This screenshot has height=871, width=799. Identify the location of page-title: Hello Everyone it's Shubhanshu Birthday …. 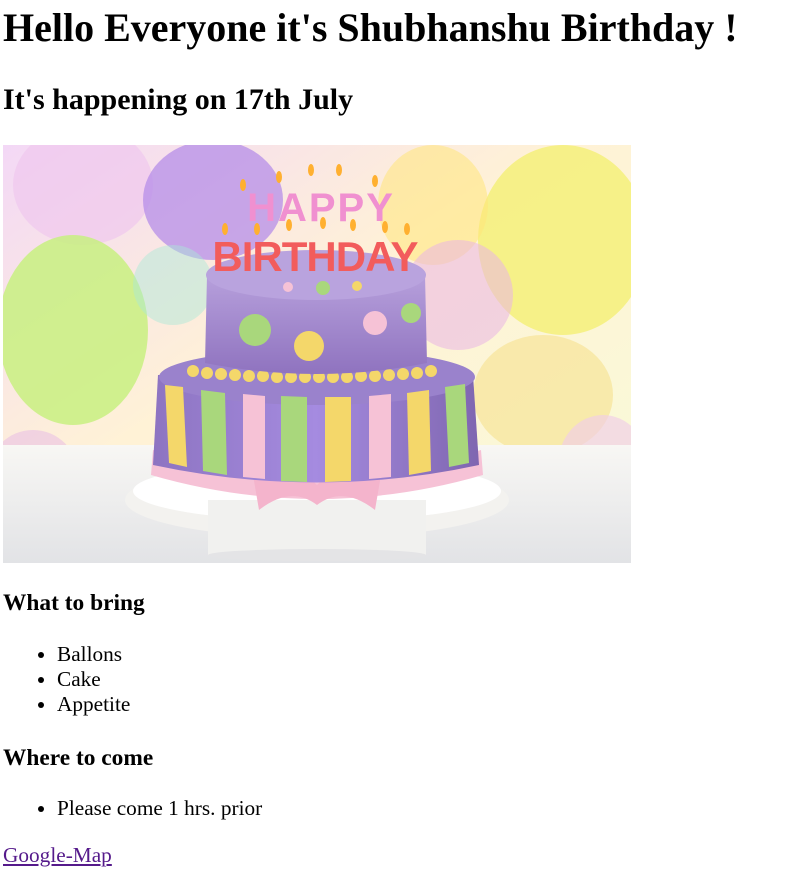
(370, 27).